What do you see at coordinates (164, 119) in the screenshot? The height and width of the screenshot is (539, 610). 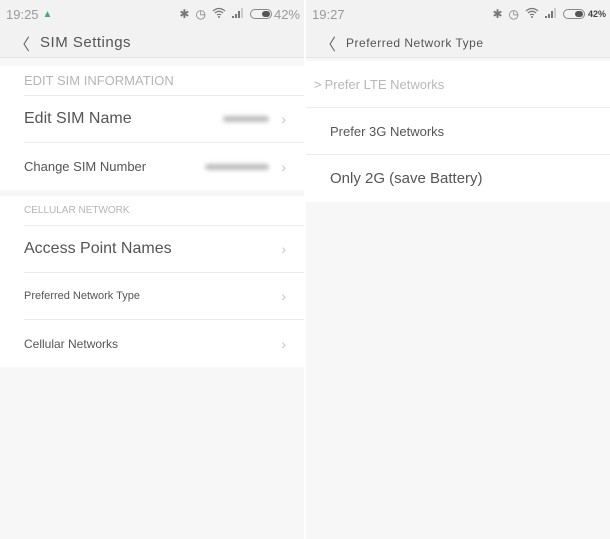 I see `edit-sim-name-row: Edit SIM Name ›` at bounding box center [164, 119].